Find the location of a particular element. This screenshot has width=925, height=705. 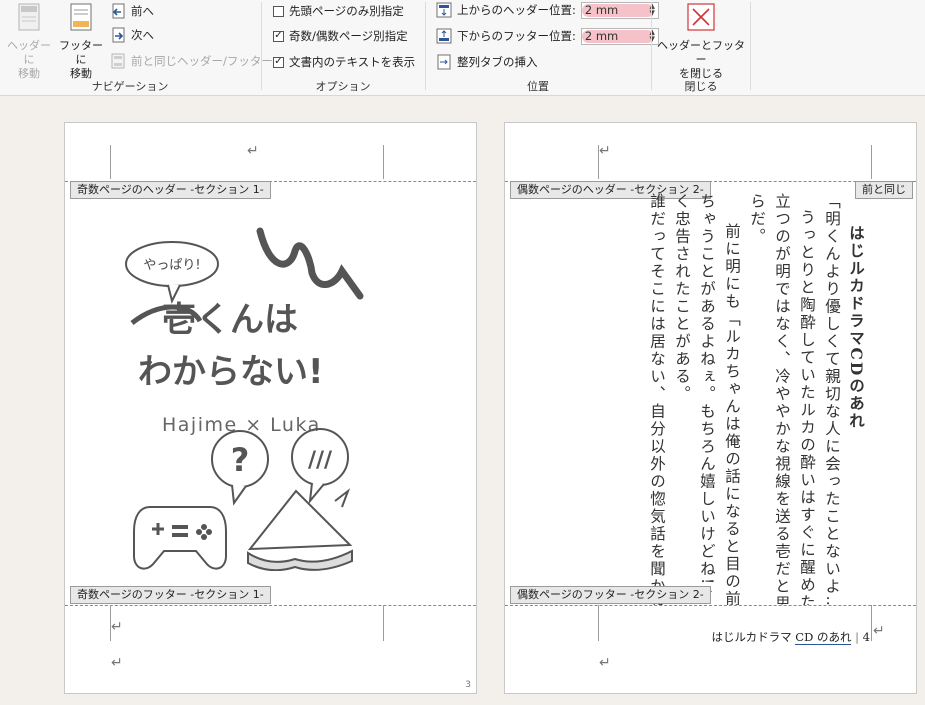

footer-from-bottom-value: 2 mm is located at coordinates (600, 36).